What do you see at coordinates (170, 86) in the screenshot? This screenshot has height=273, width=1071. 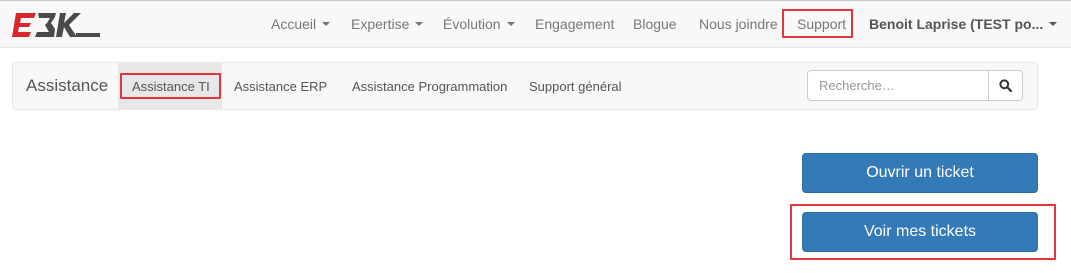 I see `assistance-ti-highlight-box` at bounding box center [170, 86].